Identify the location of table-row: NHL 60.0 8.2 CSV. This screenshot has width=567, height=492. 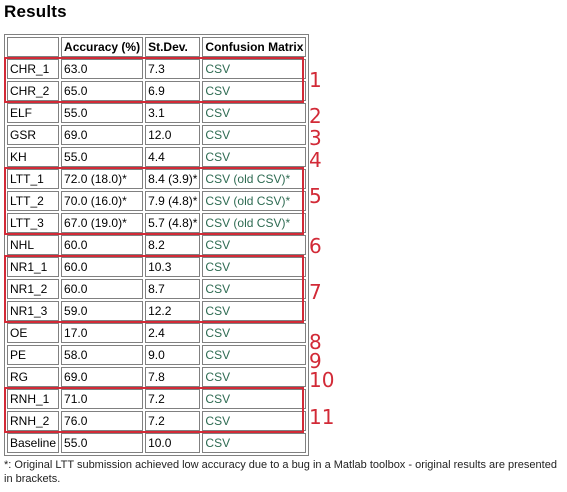
(157, 245).